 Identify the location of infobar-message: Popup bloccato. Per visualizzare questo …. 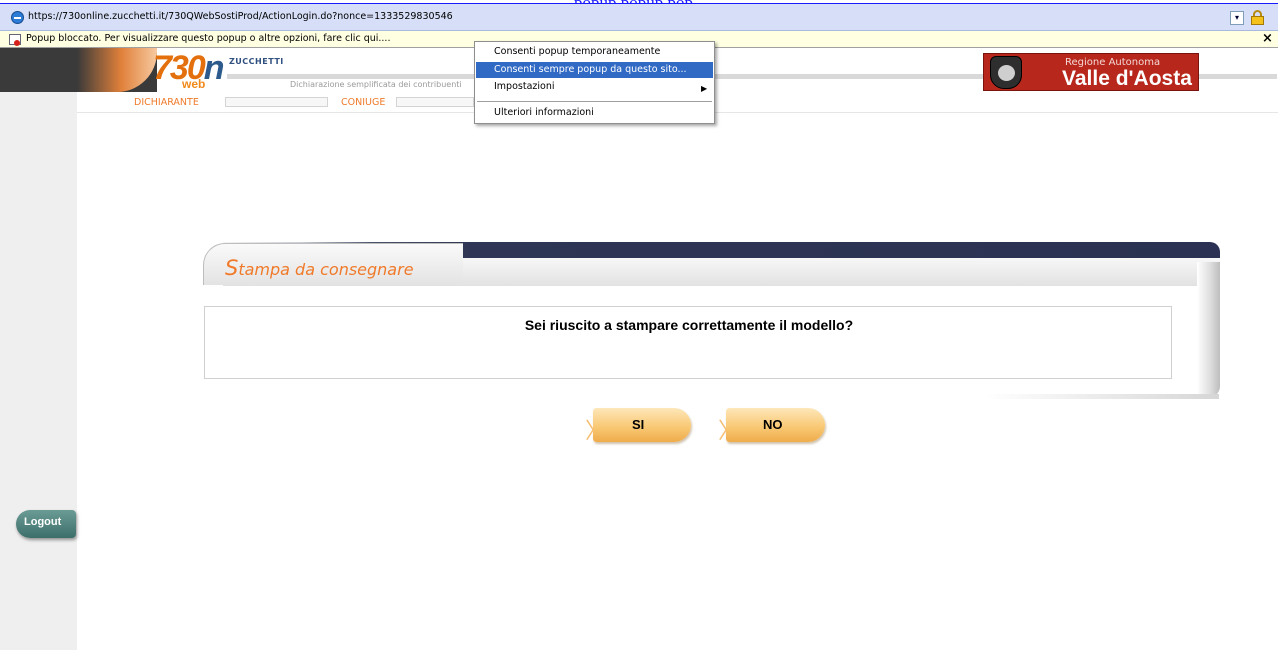
(208, 38).